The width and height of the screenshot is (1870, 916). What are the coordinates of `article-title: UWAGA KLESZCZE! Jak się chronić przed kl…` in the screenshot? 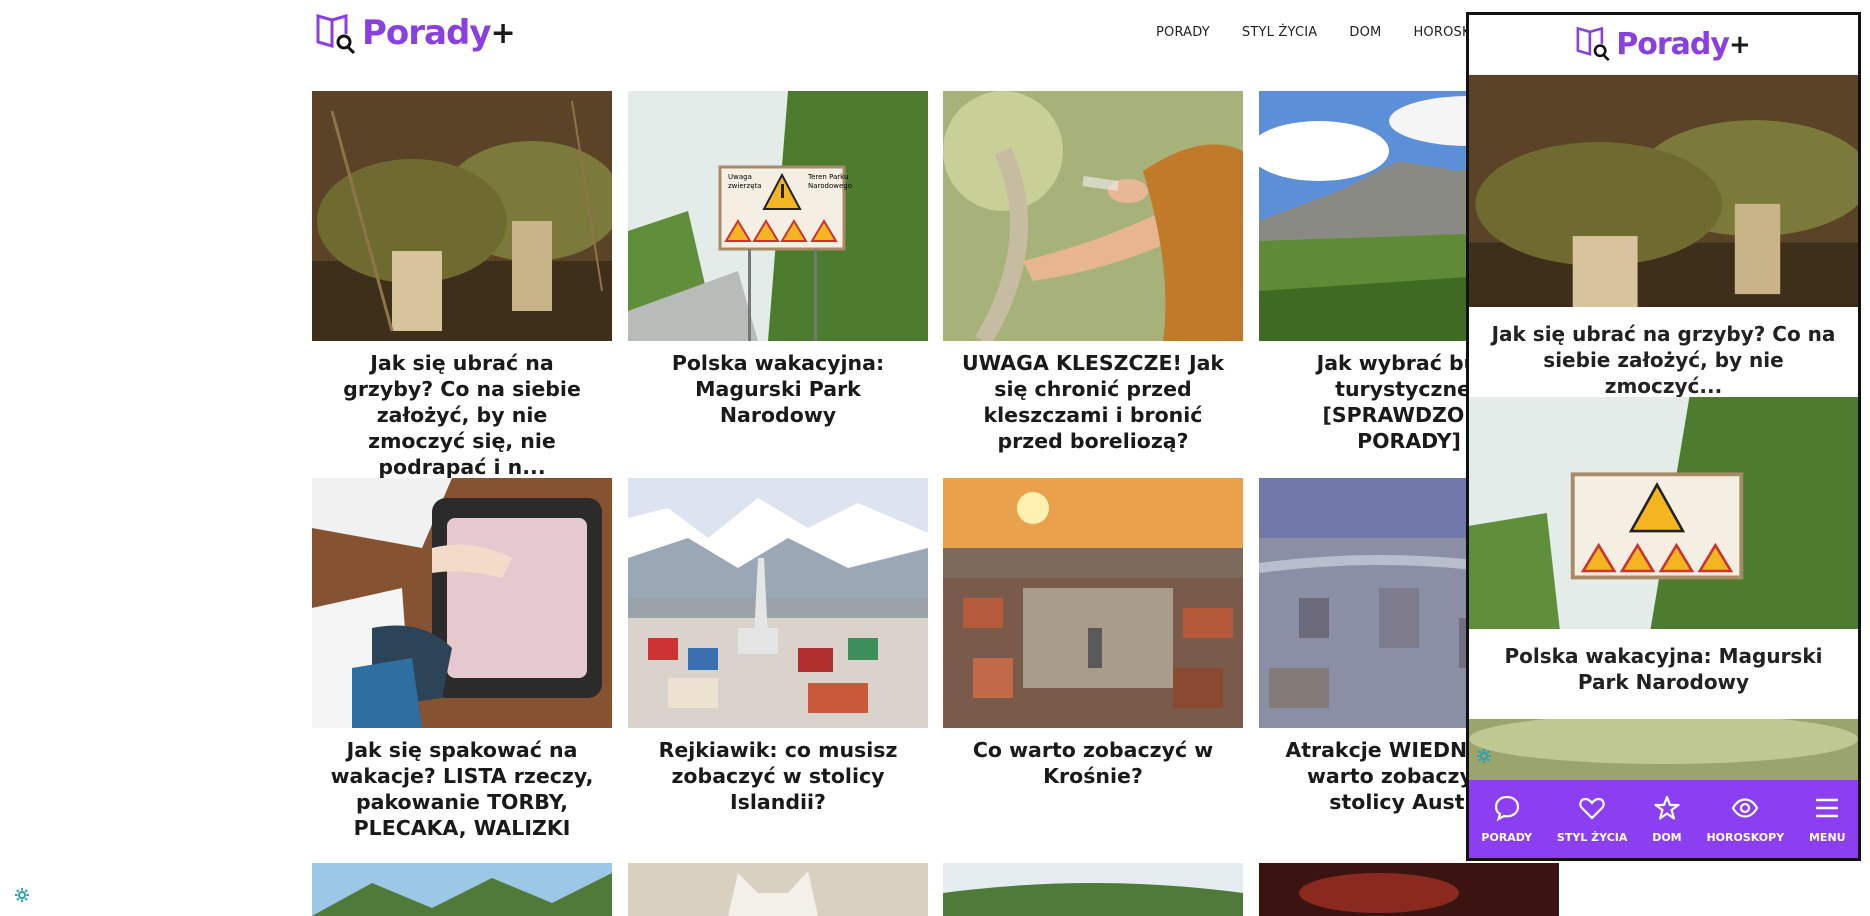 It's located at (1093, 402).